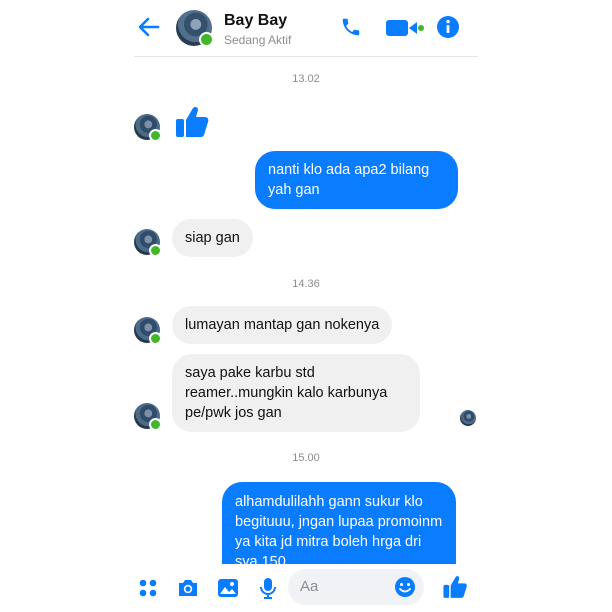 This screenshot has width=612, height=612. What do you see at coordinates (282, 325) in the screenshot?
I see `message-incoming: lumayan mantap gan nokenya` at bounding box center [282, 325].